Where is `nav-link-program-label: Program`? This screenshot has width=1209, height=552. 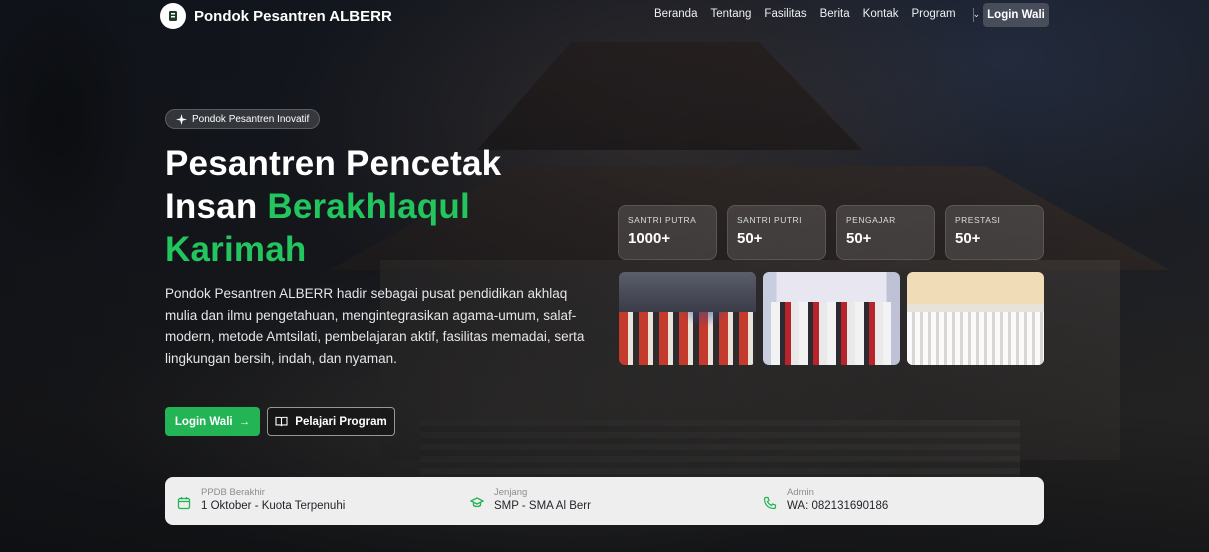
nav-link-program-label: Program is located at coordinates (933, 14).